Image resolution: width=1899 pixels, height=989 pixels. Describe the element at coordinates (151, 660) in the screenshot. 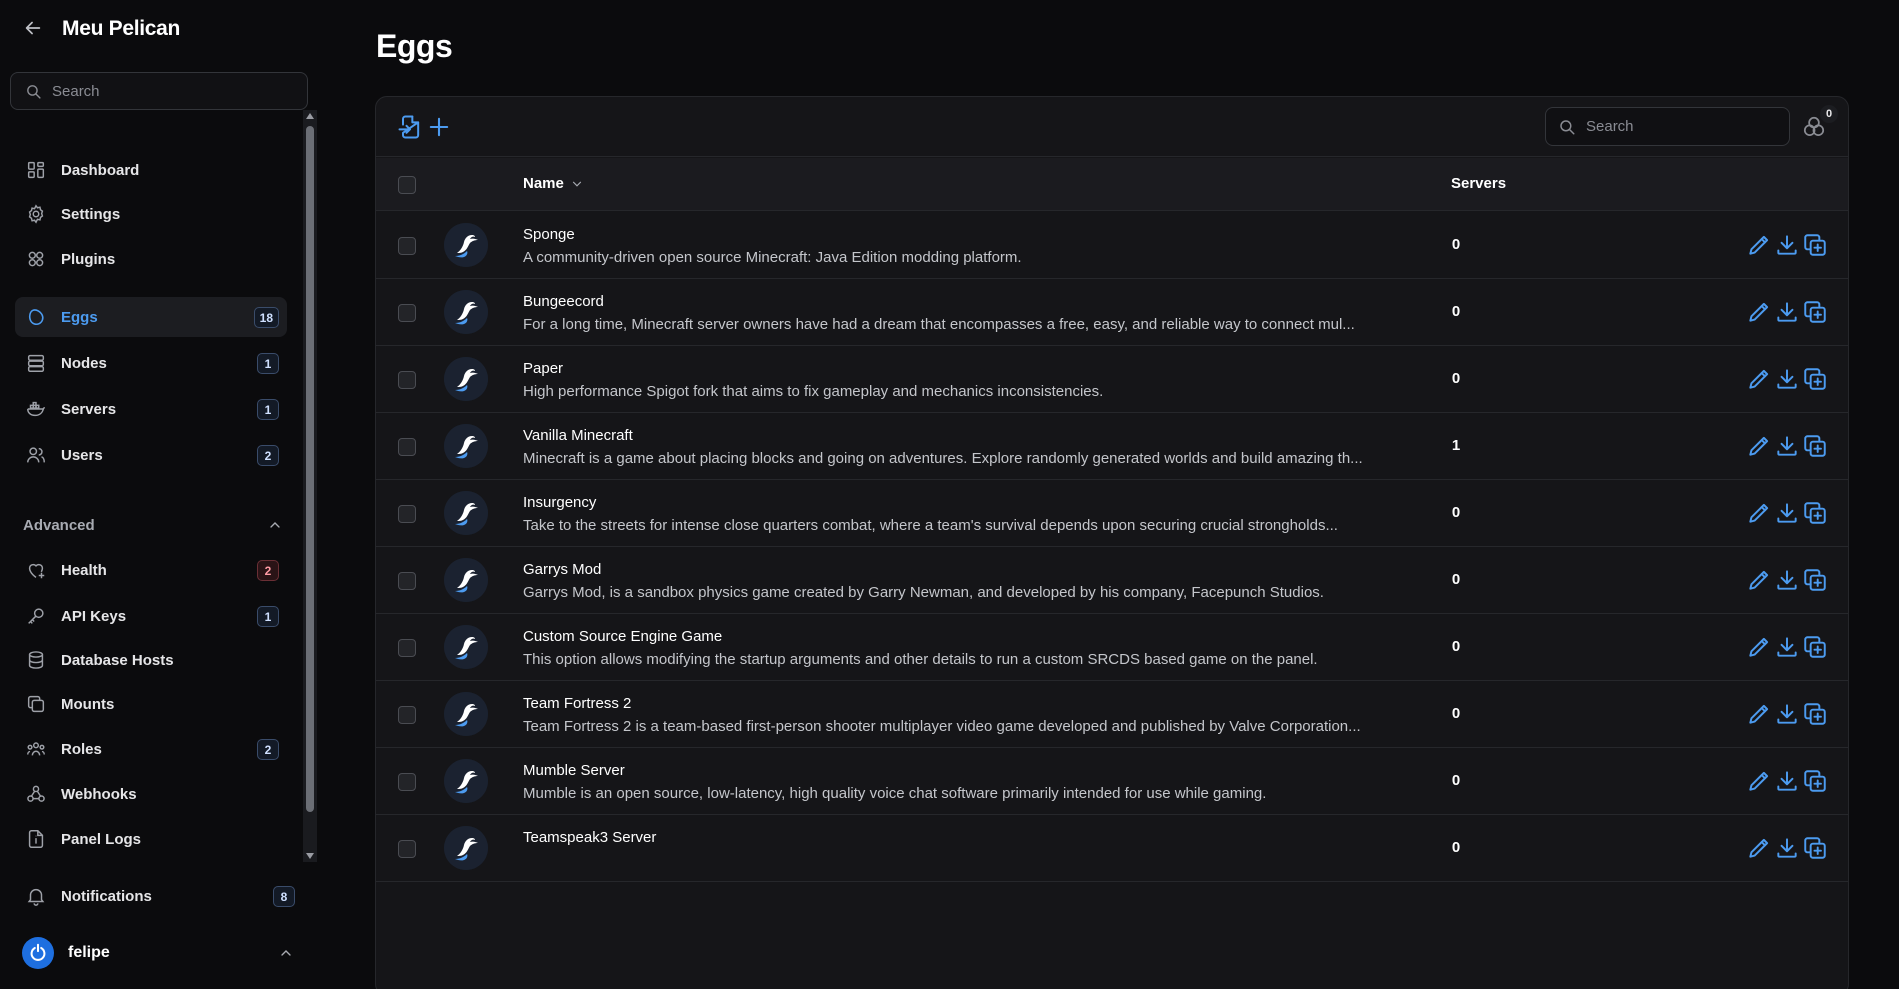

I see `sidebar-item-database-hosts: Database Hosts` at that location.